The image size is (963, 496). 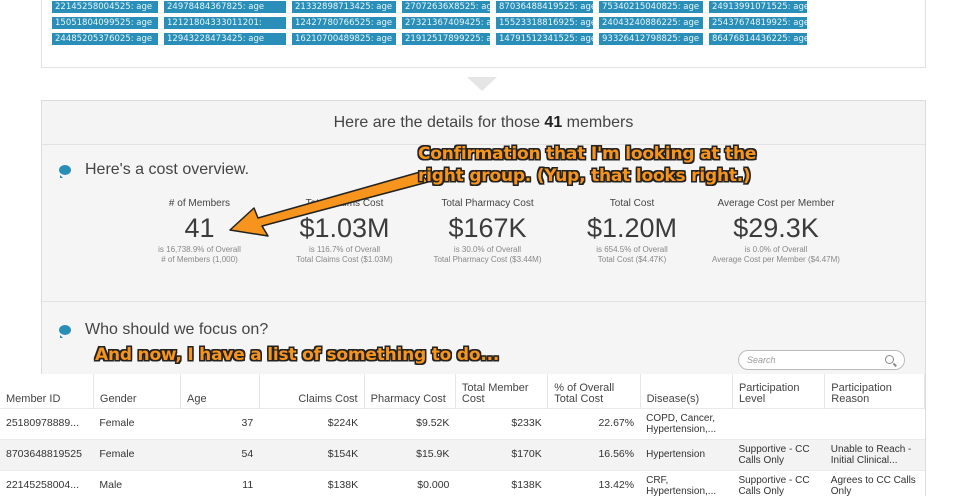 I want to click on table-cell: $9.52K, so click(x=410, y=423).